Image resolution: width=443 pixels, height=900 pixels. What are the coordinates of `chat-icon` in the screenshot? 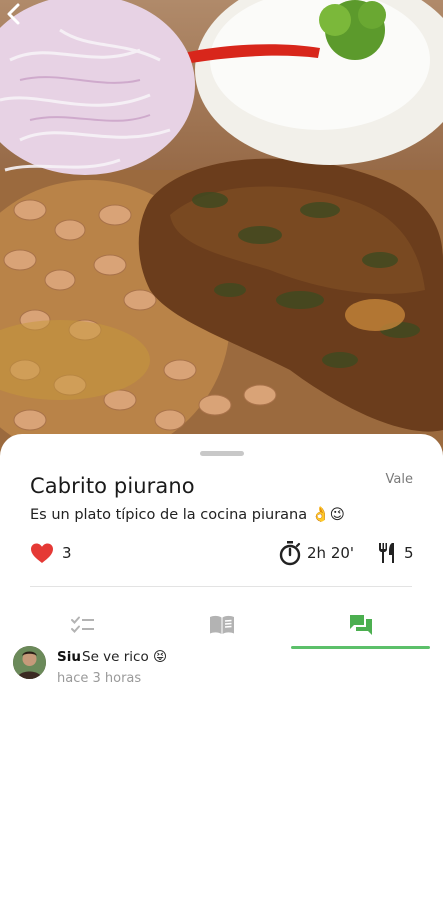 It's located at (361, 625).